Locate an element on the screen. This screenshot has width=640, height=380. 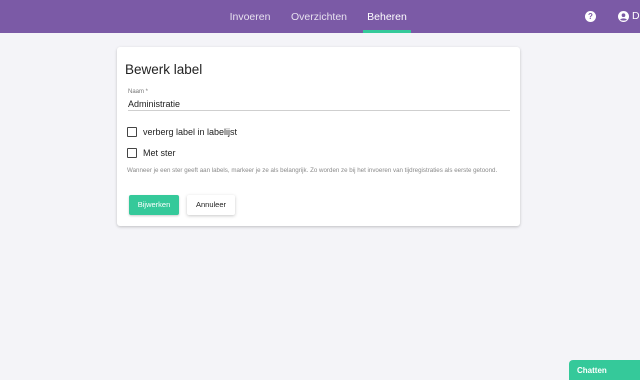
tab-overzichten: Overzichten is located at coordinates (319, 16).